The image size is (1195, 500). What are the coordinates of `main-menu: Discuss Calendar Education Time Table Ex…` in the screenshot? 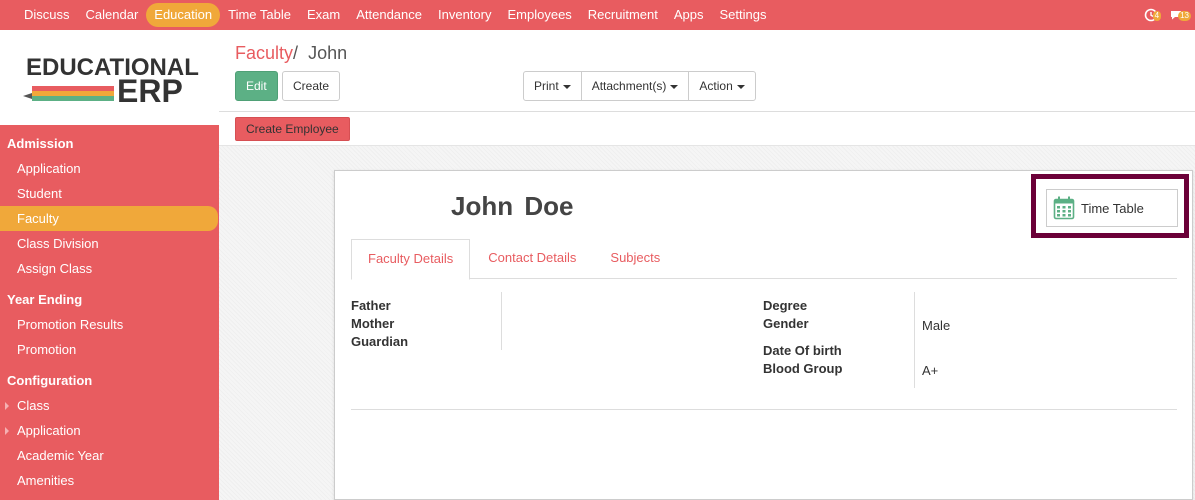 It's located at (387, 15).